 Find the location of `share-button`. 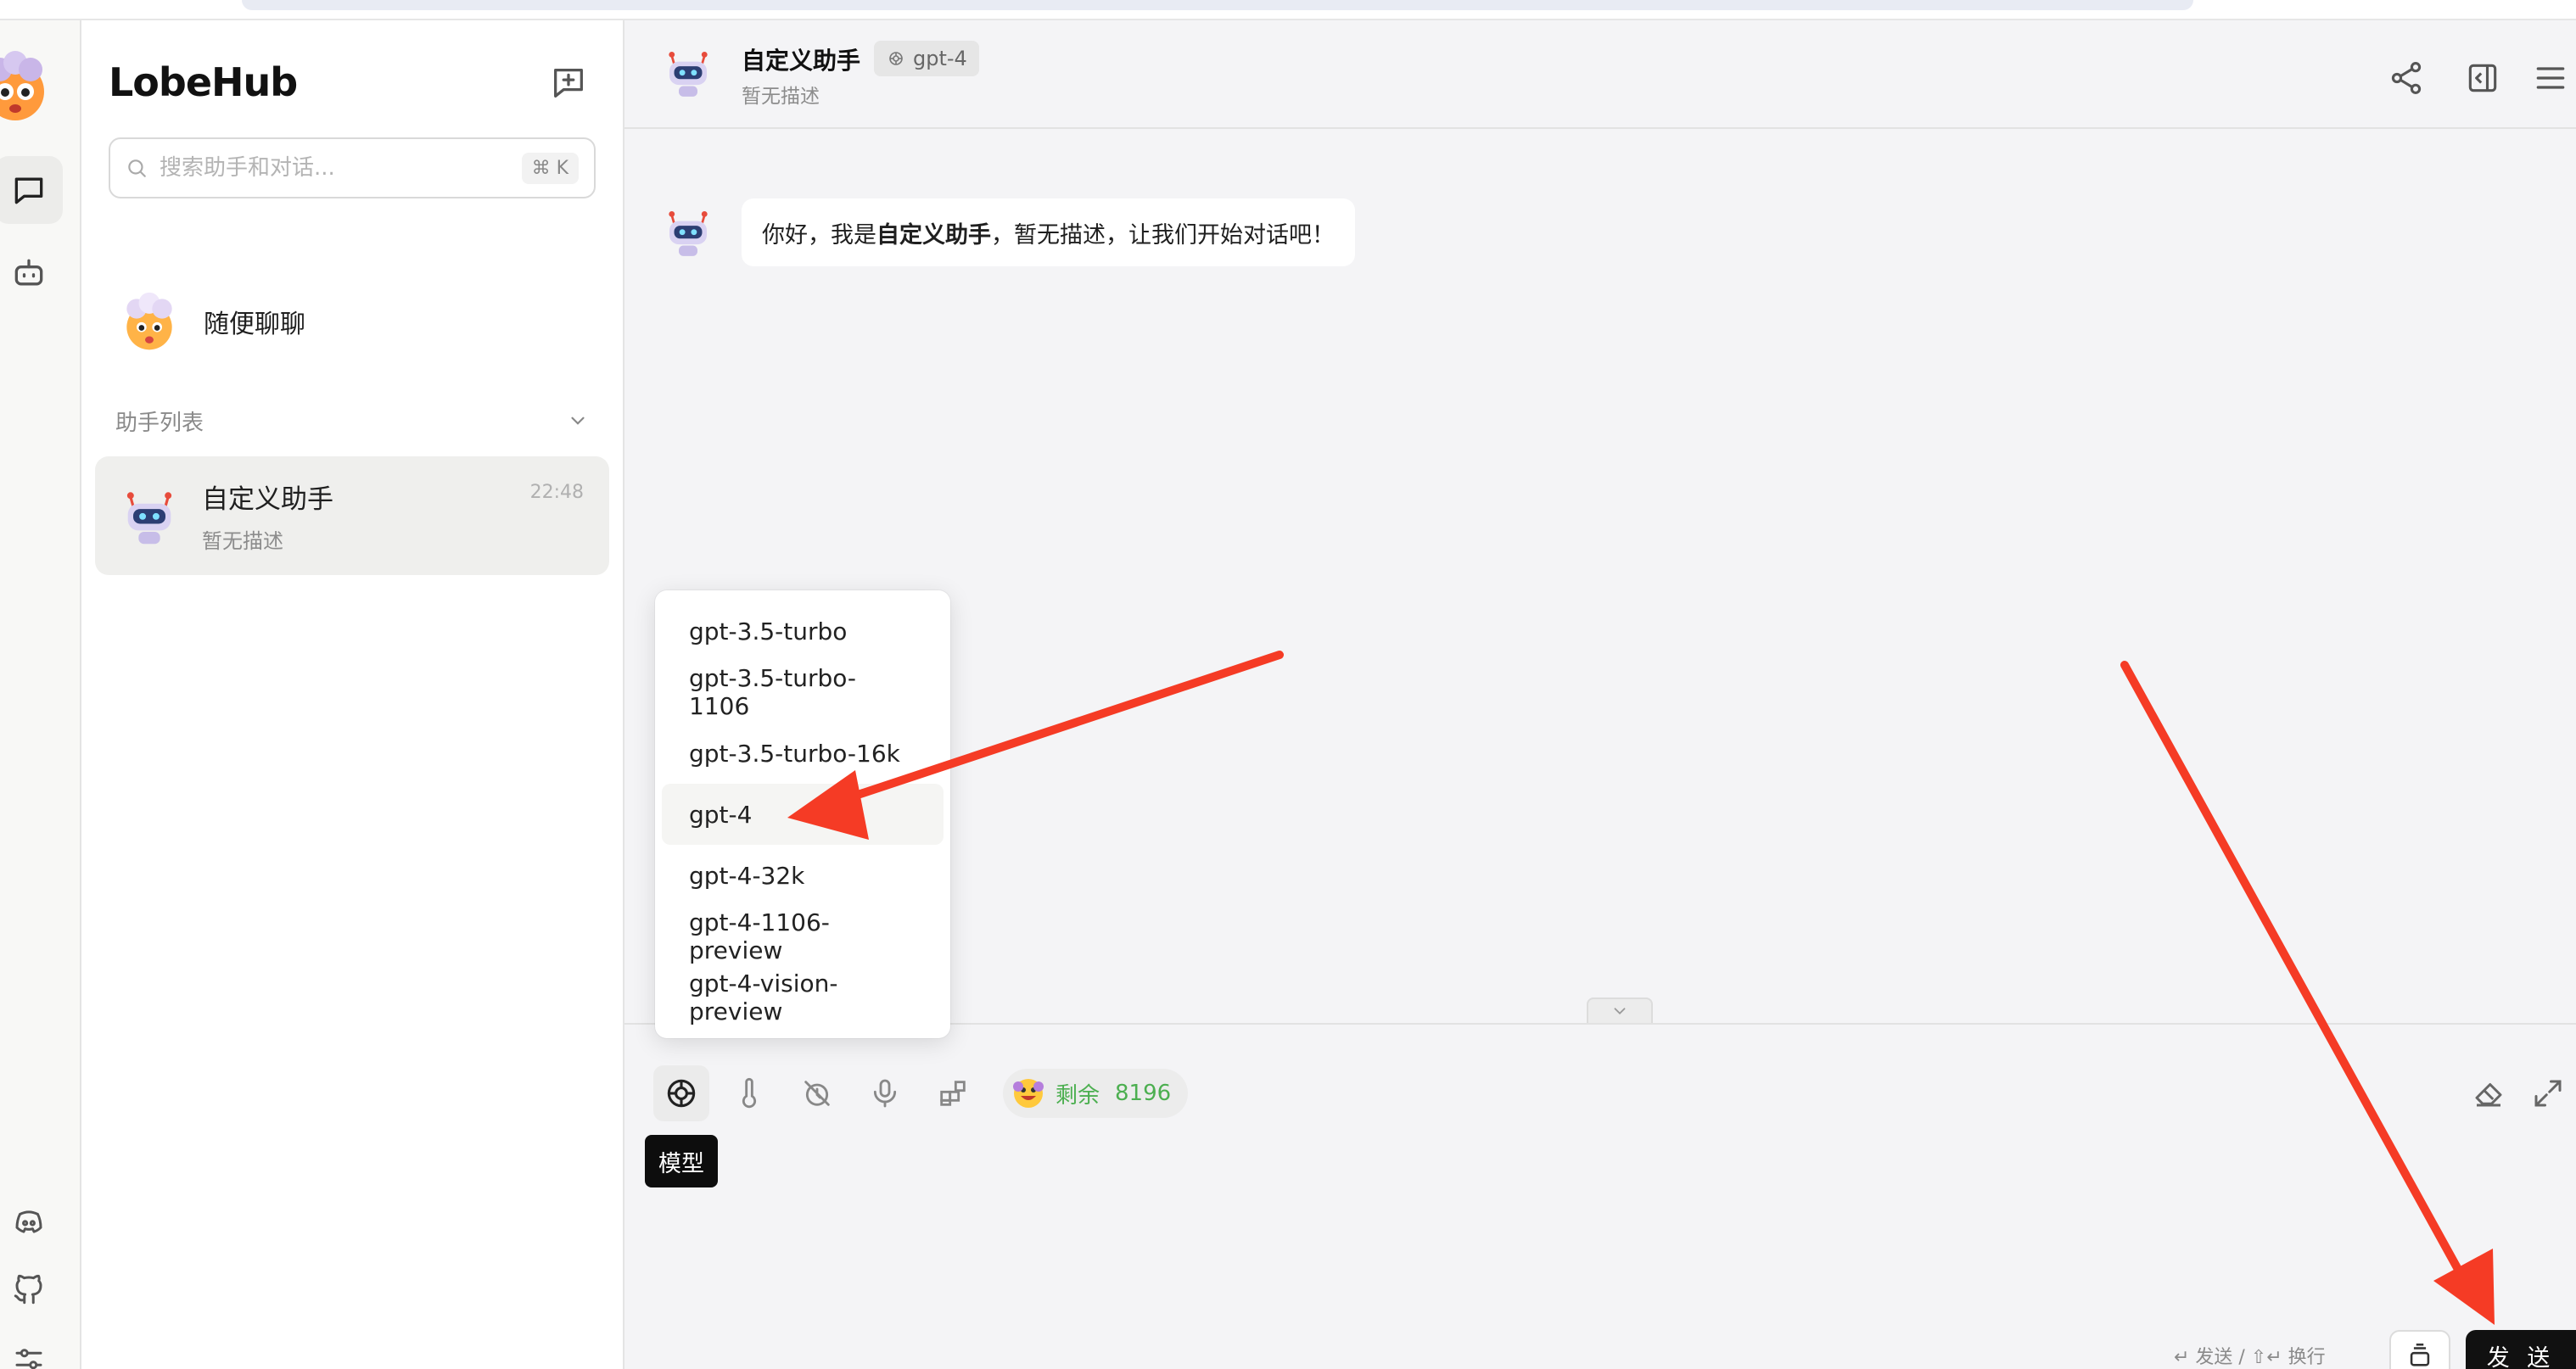

share-button is located at coordinates (2407, 78).